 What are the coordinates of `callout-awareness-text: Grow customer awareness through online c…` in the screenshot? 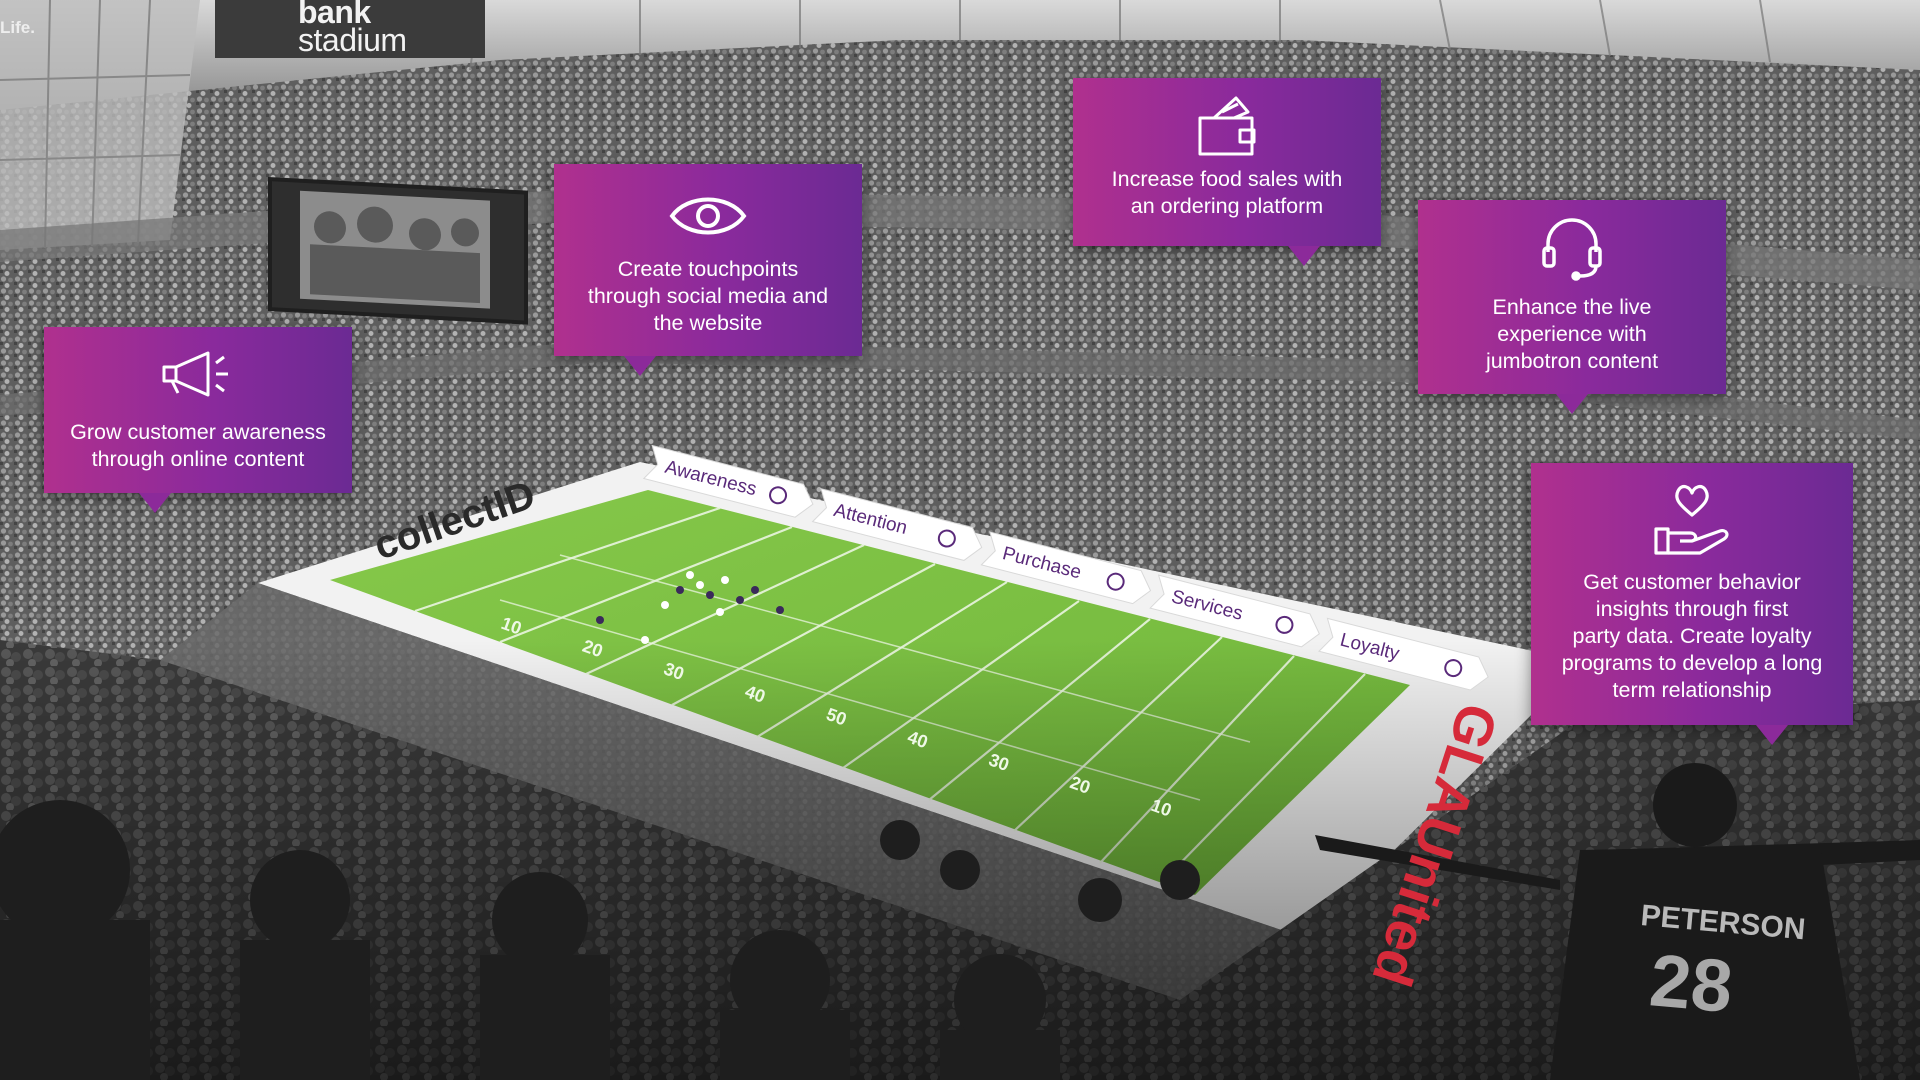 It's located at (198, 445).